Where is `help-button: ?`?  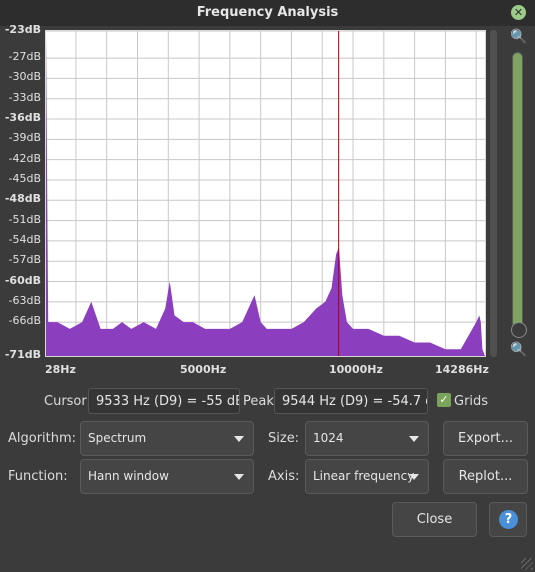 help-button: ? is located at coordinates (508, 519).